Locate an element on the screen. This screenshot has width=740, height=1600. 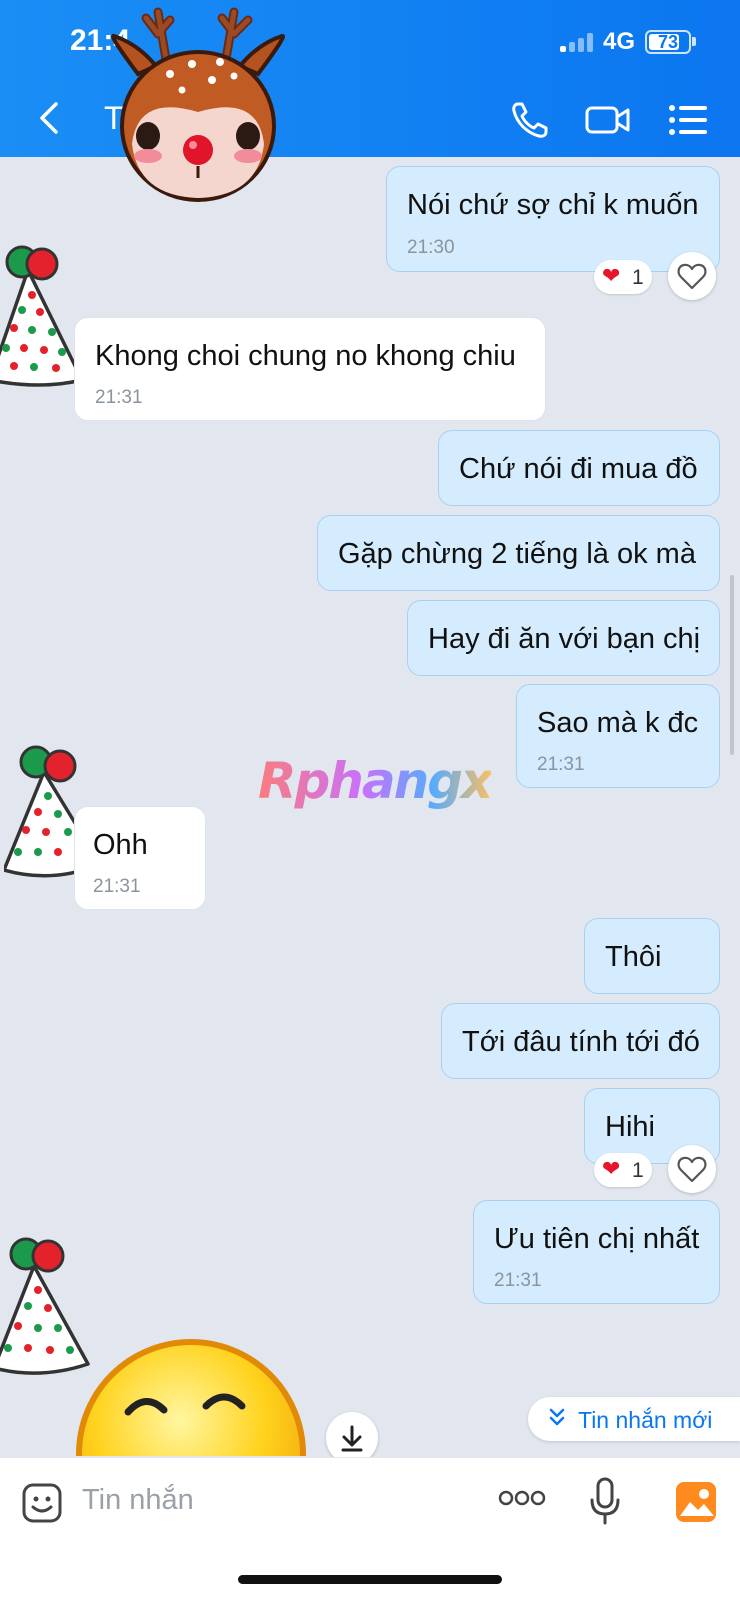
network-type: 4G is located at coordinates (619, 41).